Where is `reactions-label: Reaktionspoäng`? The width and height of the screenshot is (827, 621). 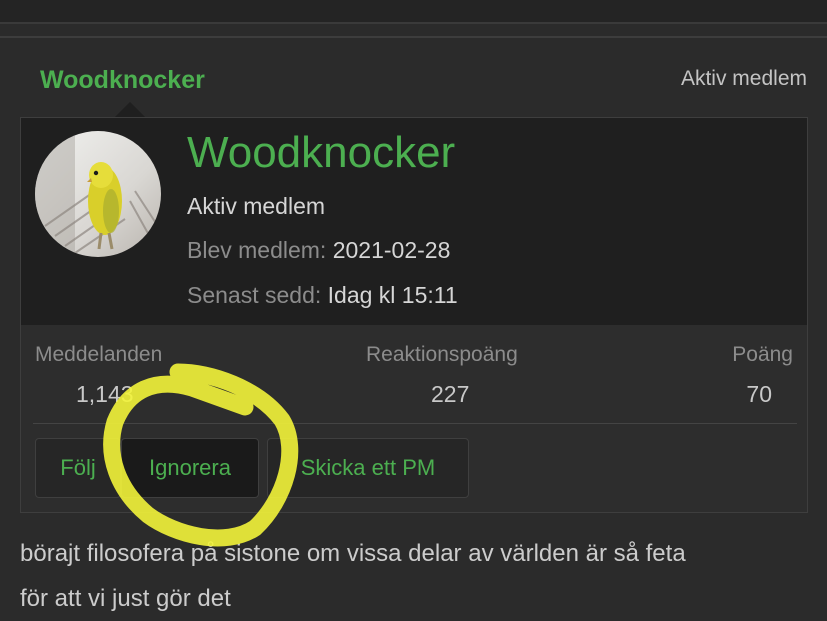
reactions-label: Reaktionspoäng is located at coordinates (442, 354).